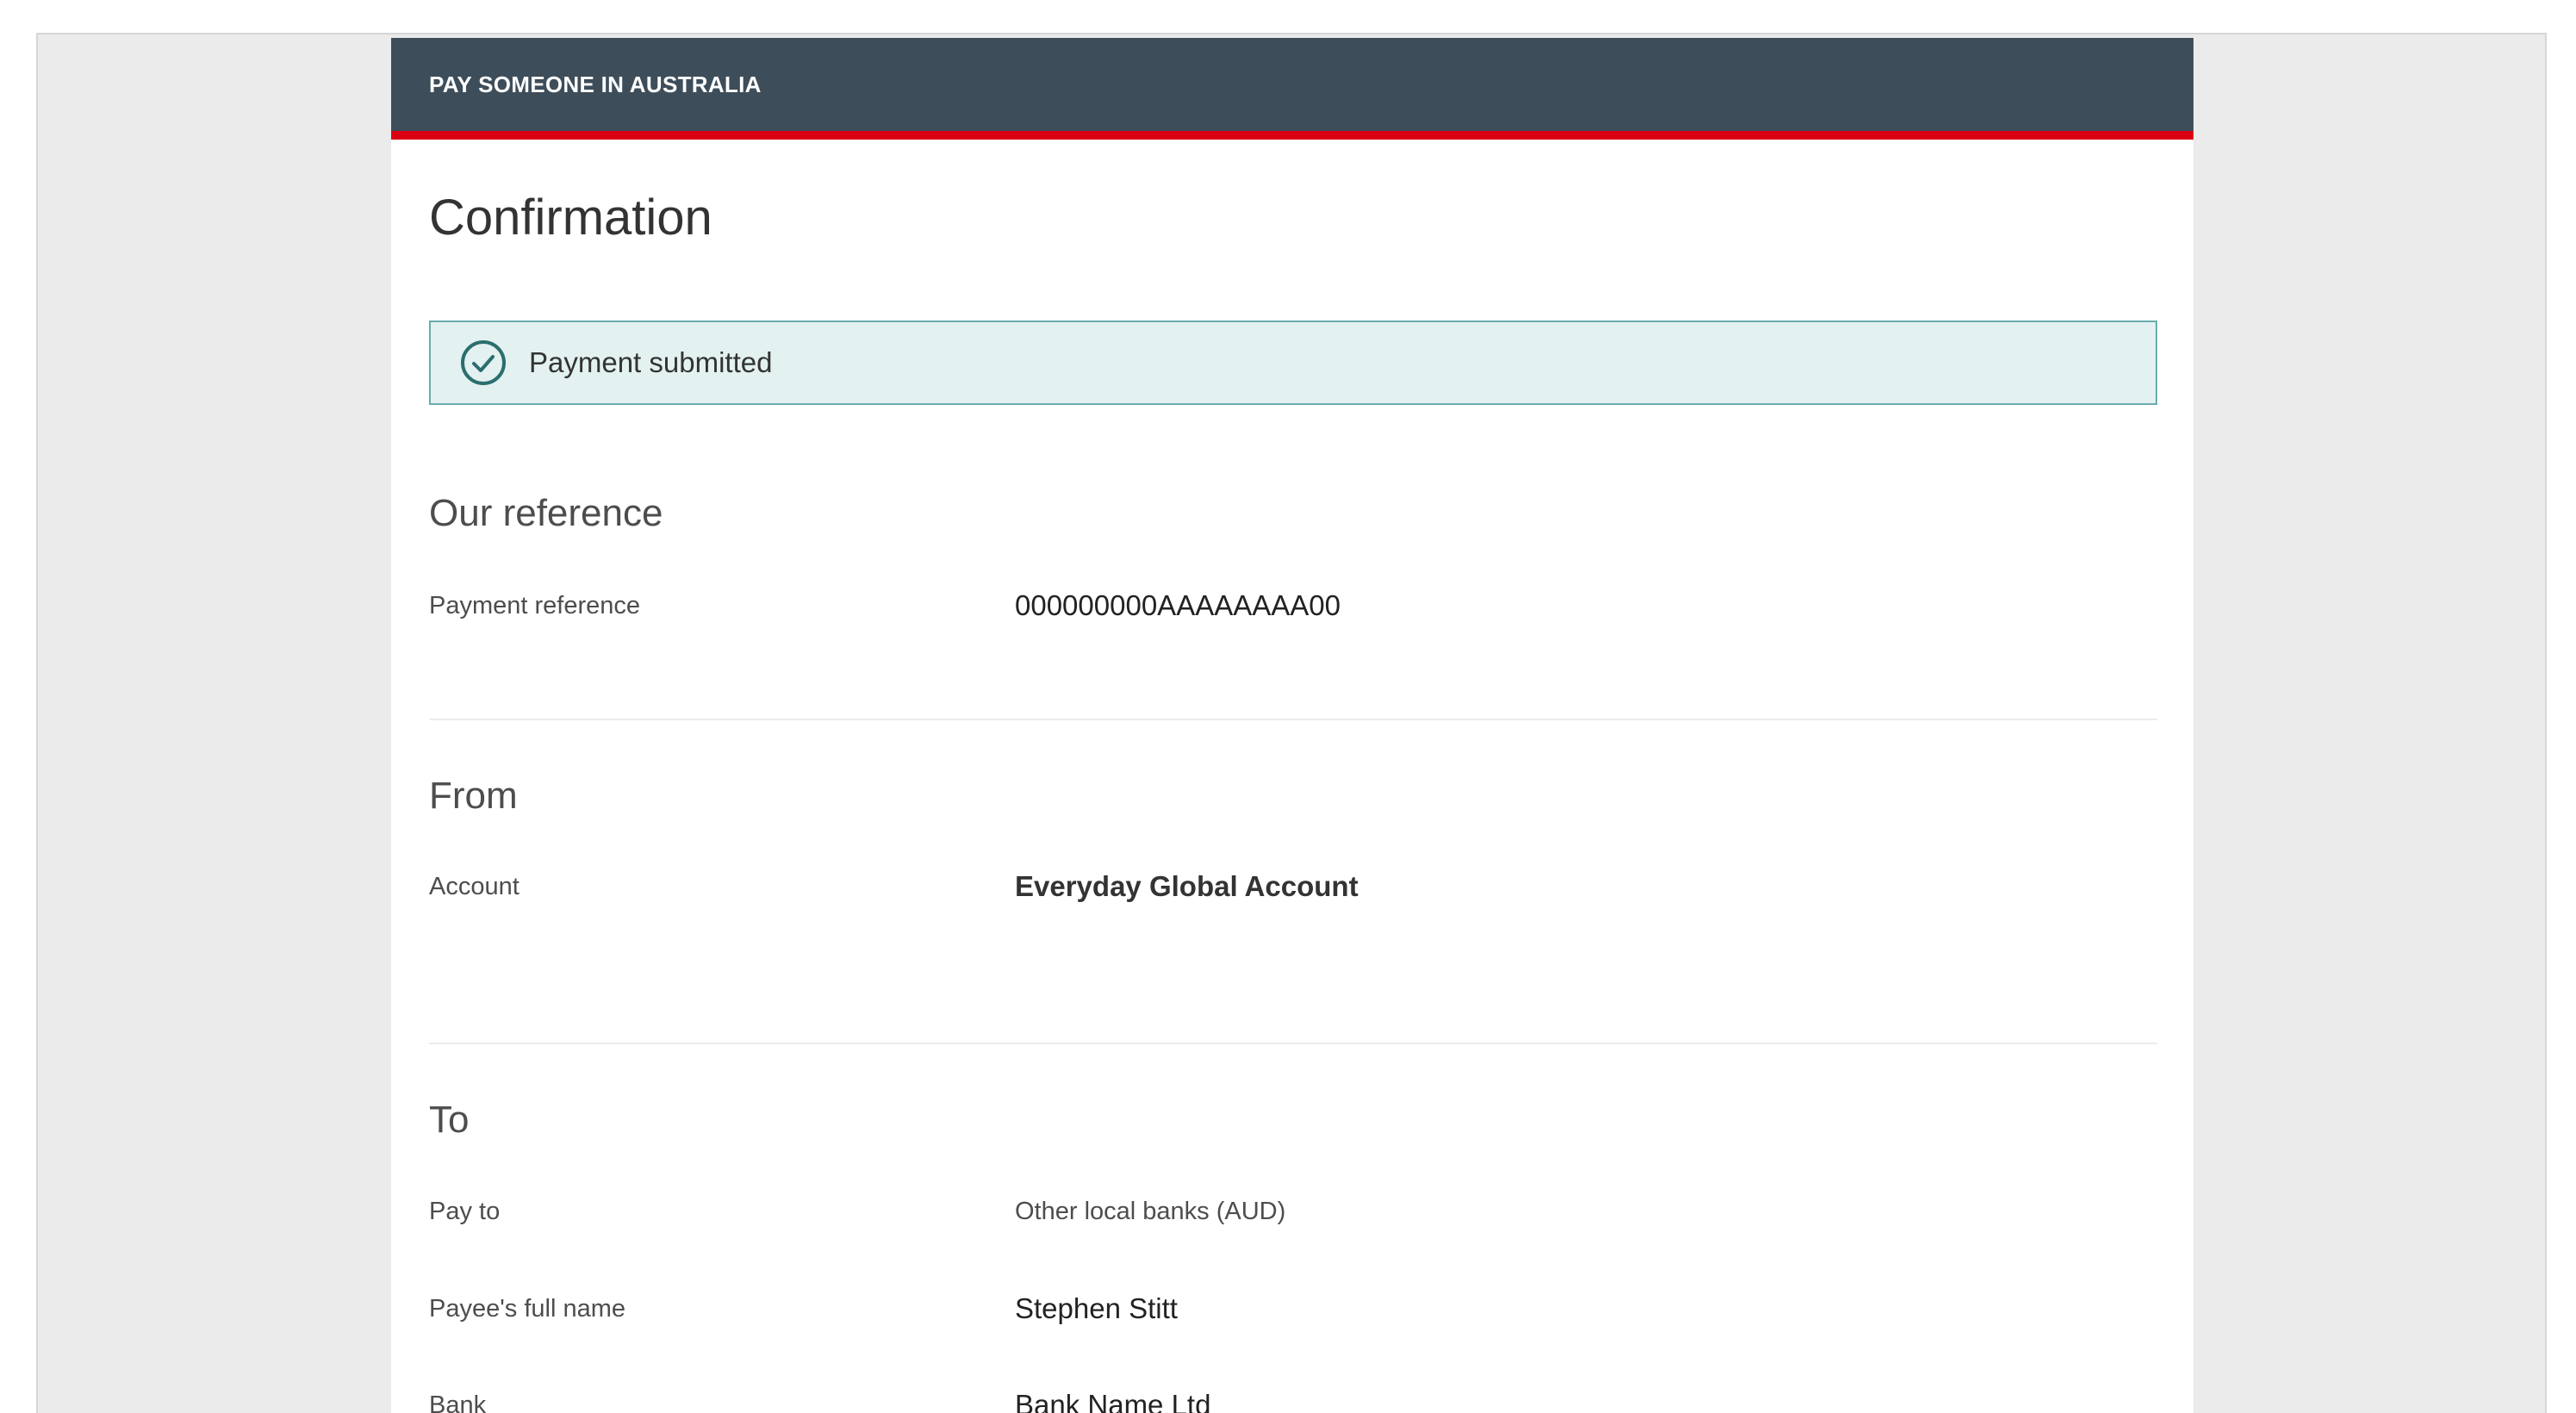  I want to click on header-title: PAY SOMEONE IN AUSTRALIA, so click(596, 84).